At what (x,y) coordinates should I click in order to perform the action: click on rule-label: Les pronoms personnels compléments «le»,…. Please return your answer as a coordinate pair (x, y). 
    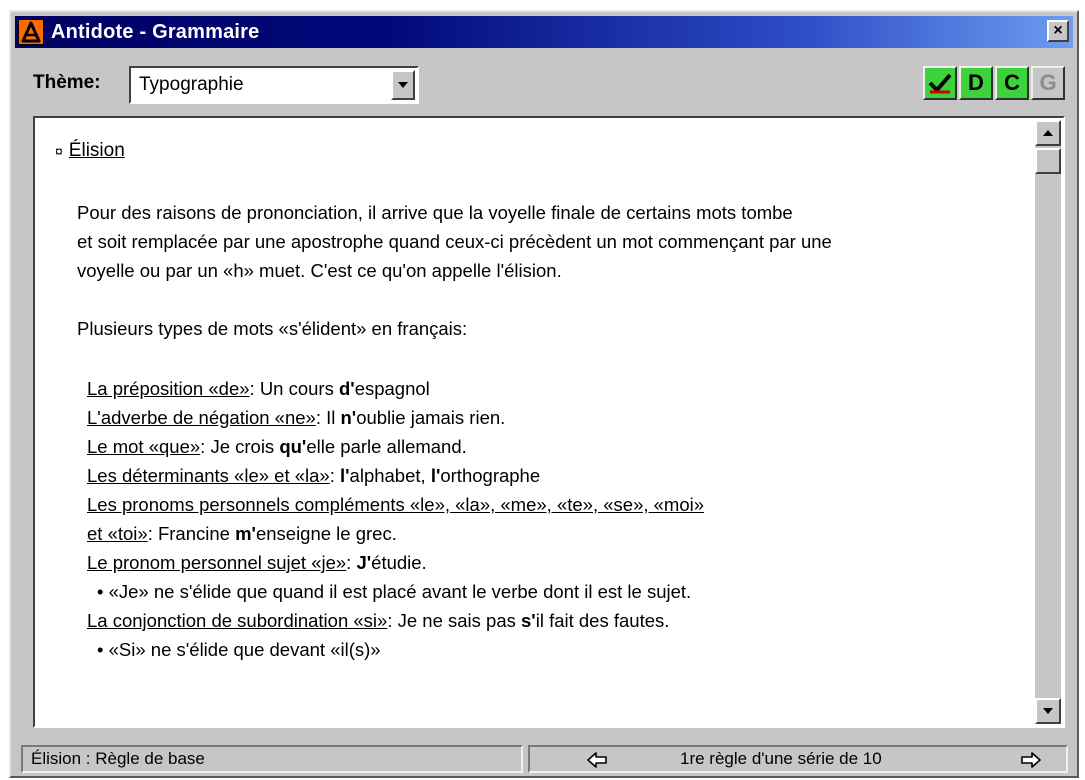
    Looking at the image, I should click on (395, 504).